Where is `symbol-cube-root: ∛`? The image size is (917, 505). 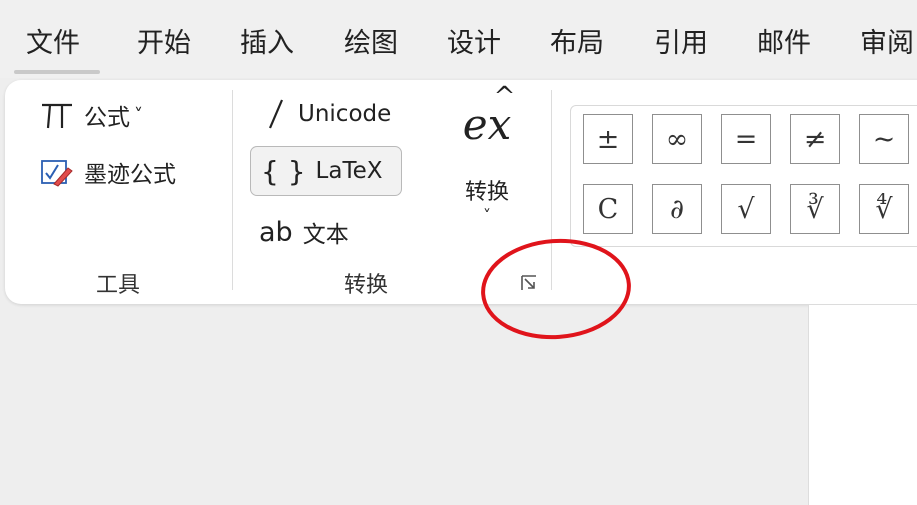
symbol-cube-root: ∛ is located at coordinates (815, 209).